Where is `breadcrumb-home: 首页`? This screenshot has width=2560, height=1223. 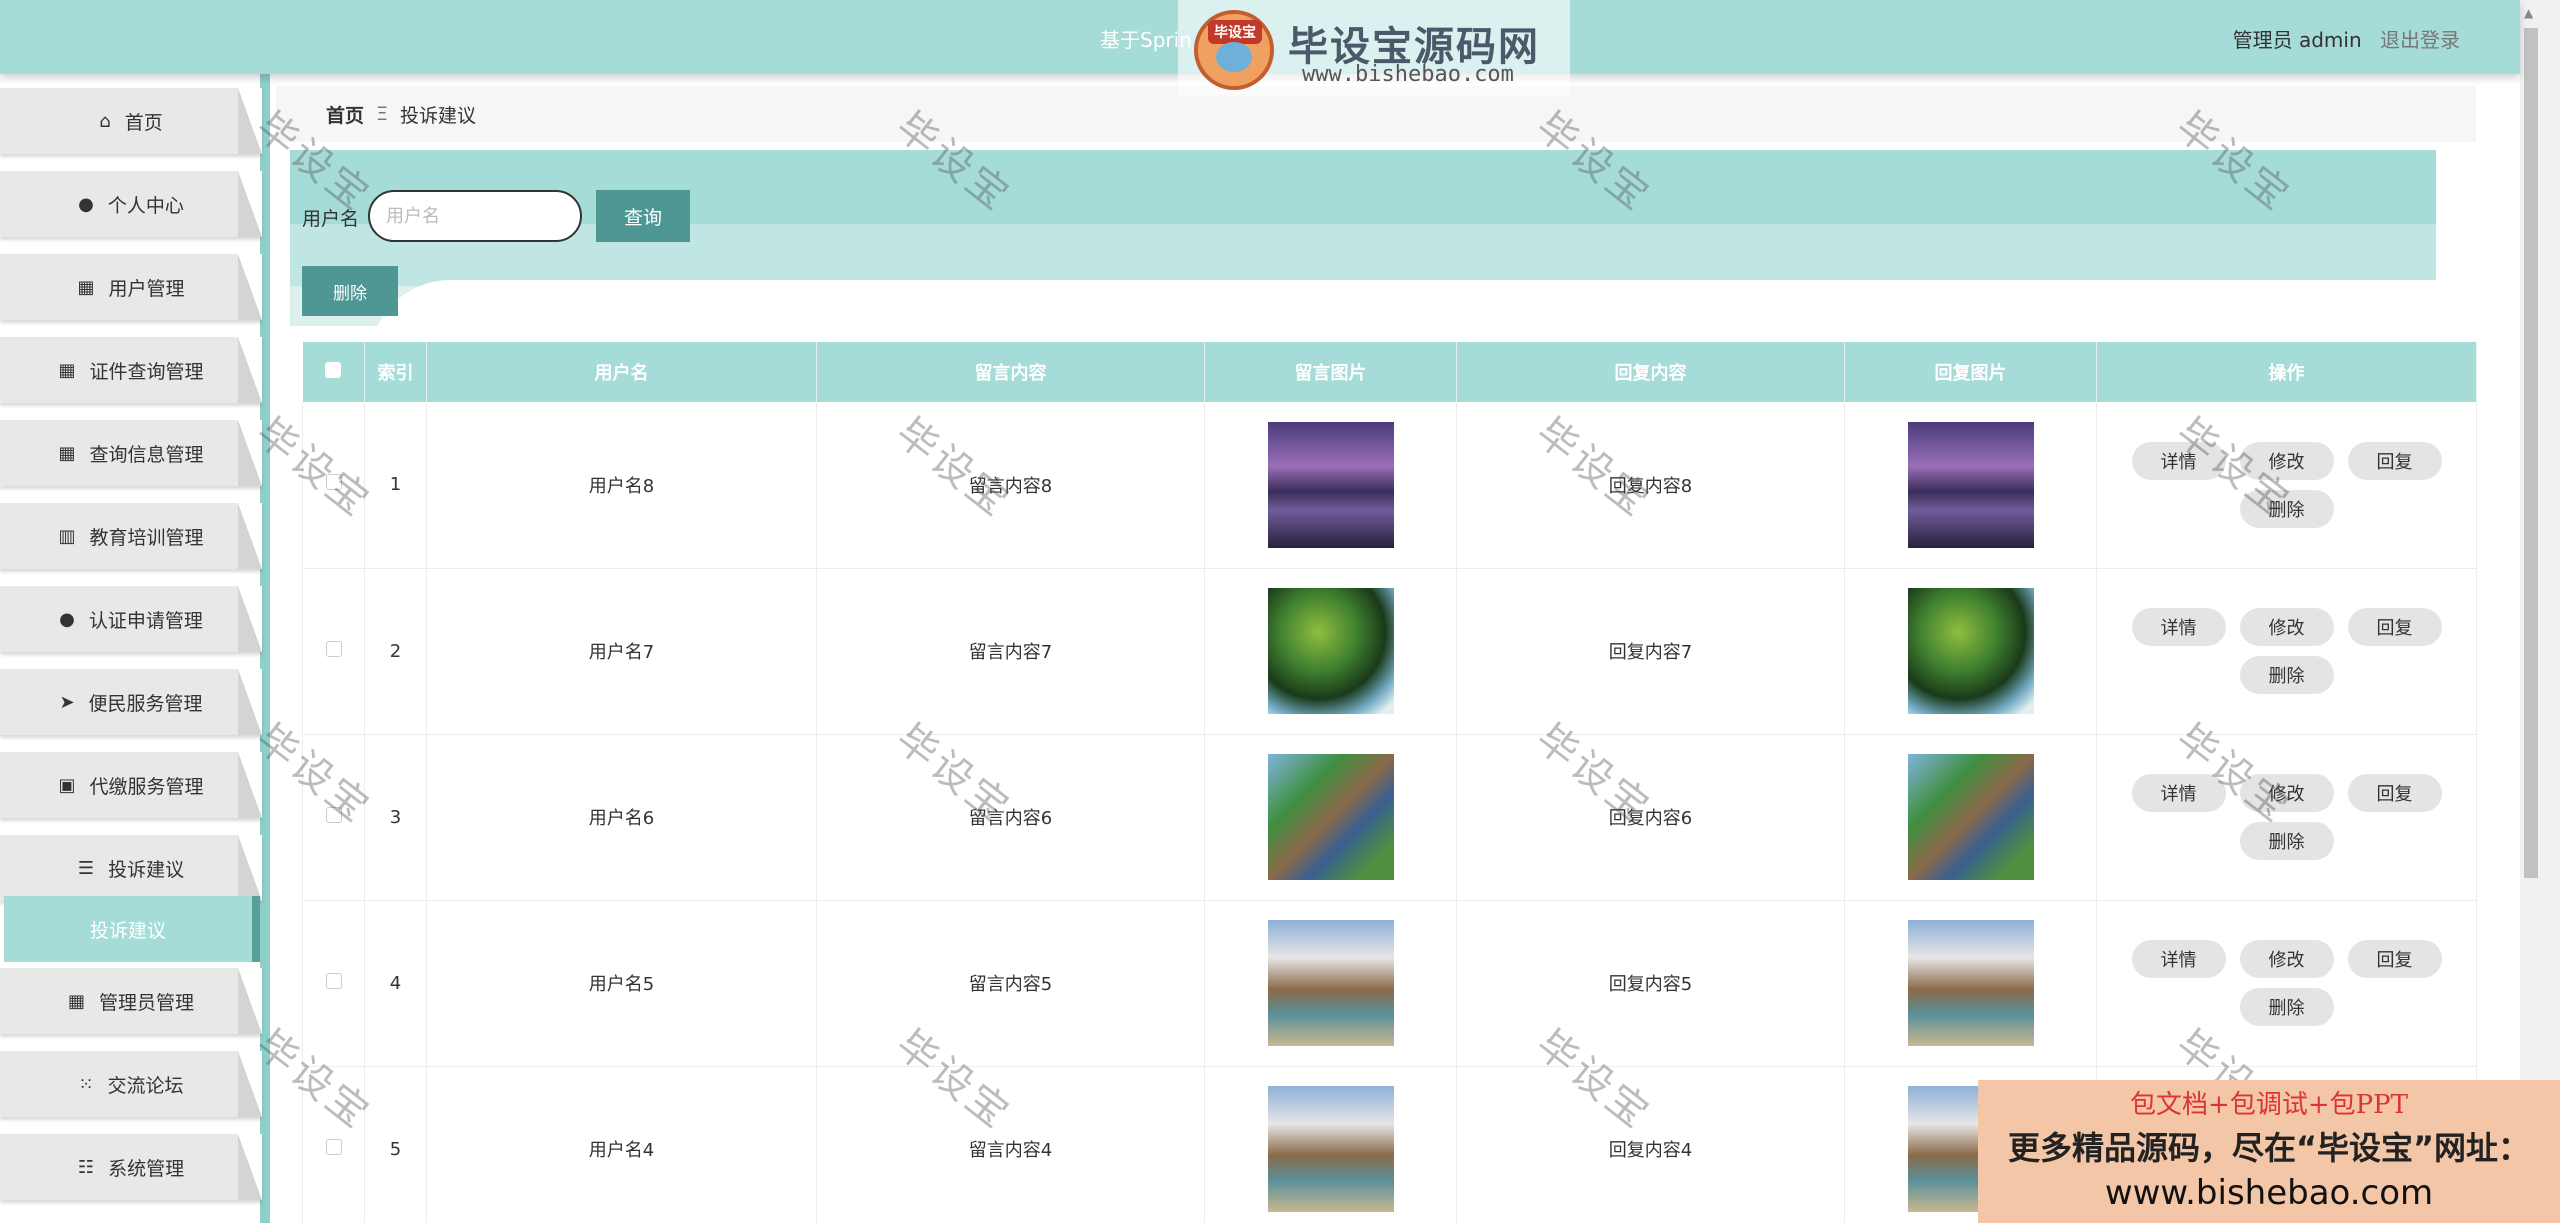
breadcrumb-home: 首页 is located at coordinates (345, 114).